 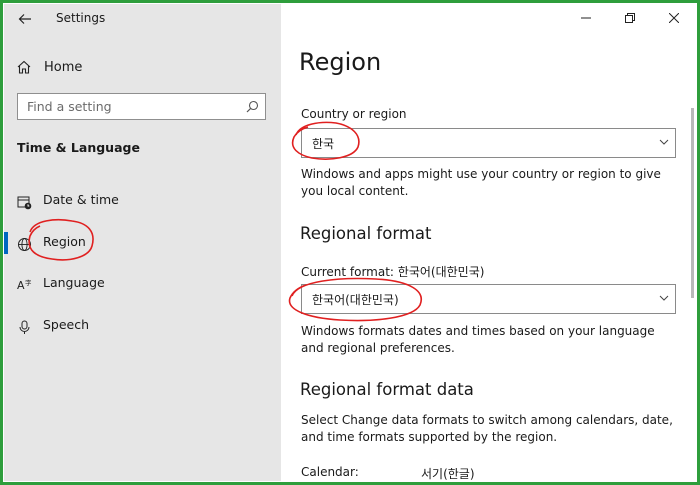 What do you see at coordinates (393, 272) in the screenshot?
I see `current-format-label: Current format: 한국어(대한민국)` at bounding box center [393, 272].